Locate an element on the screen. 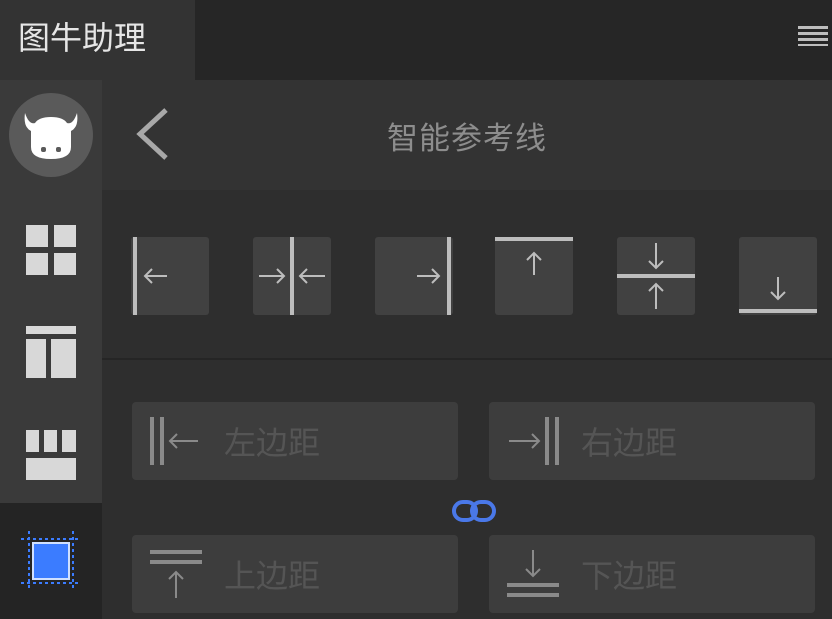 The width and height of the screenshot is (832, 619). grid-2x2-icon is located at coordinates (51, 250).